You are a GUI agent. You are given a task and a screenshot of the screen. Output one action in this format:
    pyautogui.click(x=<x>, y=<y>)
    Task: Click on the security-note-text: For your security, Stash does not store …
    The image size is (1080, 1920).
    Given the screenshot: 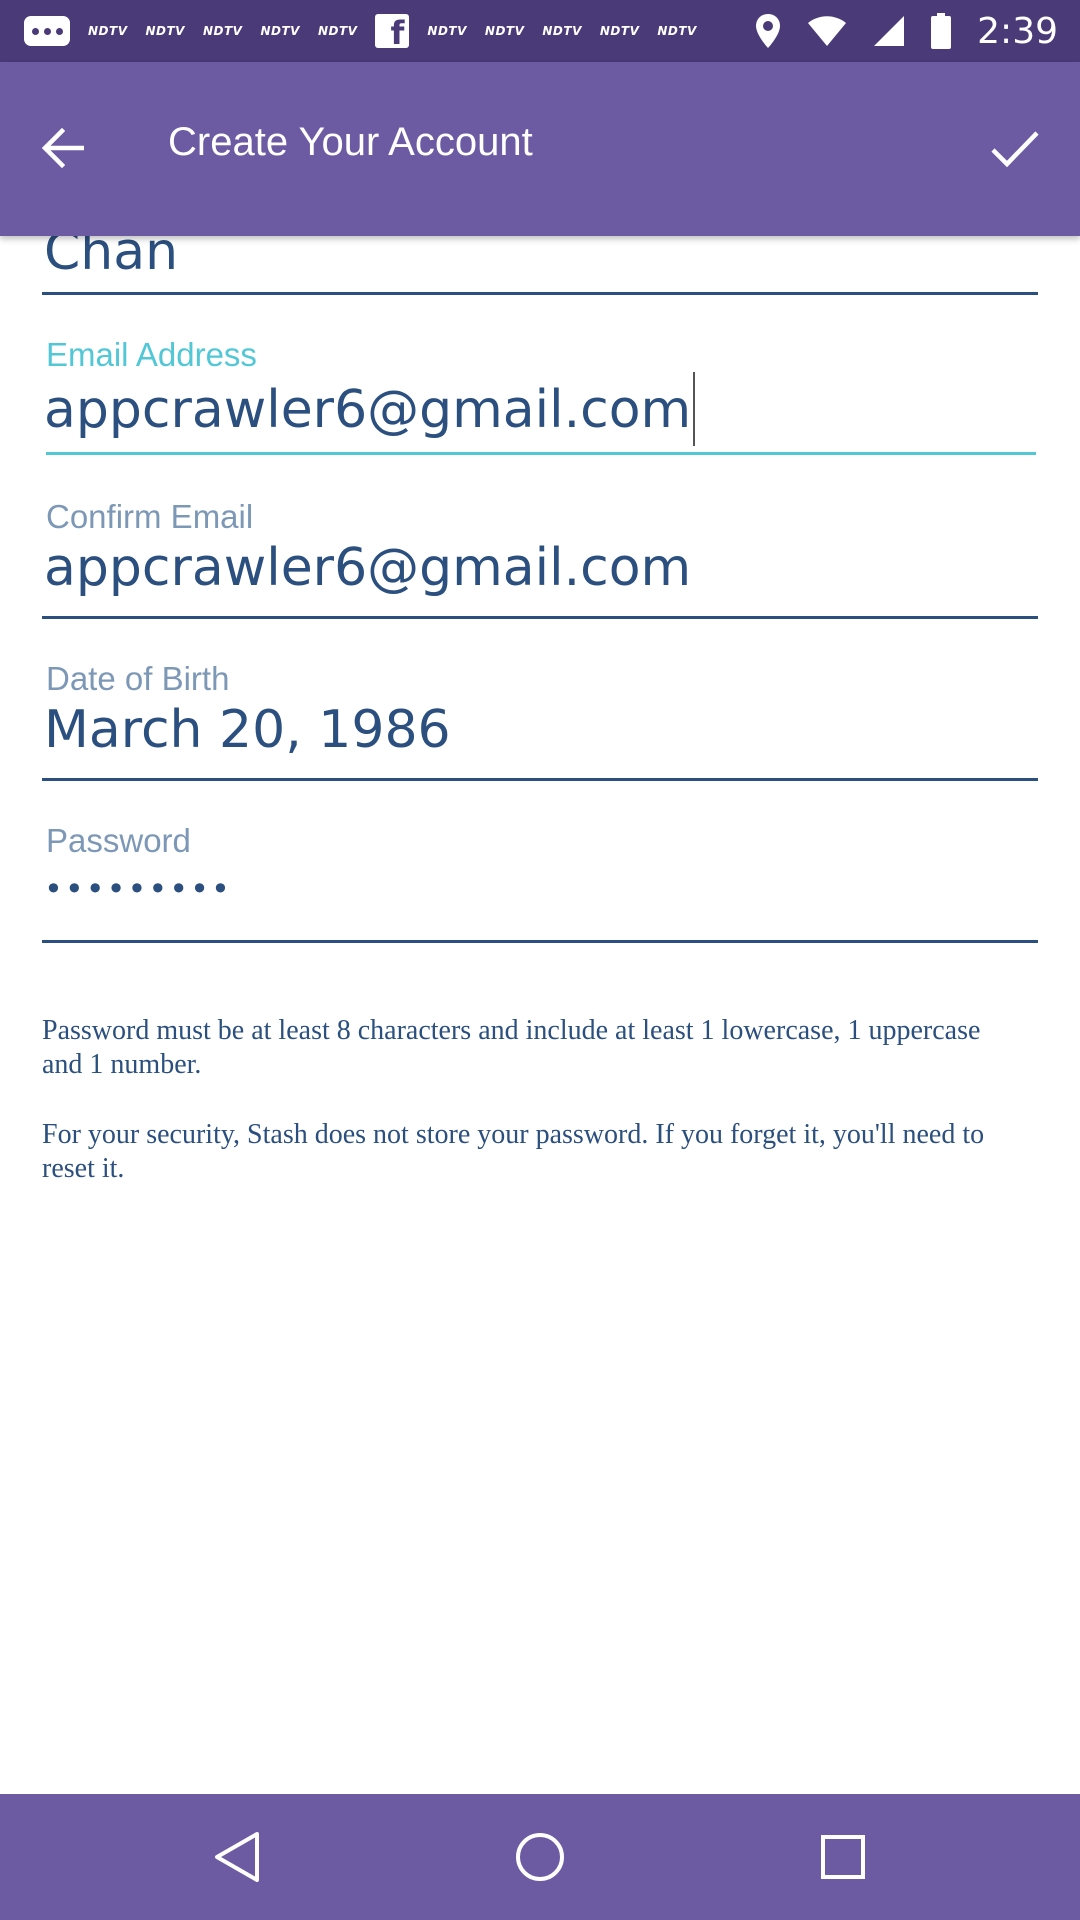 What is the action you would take?
    pyautogui.click(x=513, y=1151)
    